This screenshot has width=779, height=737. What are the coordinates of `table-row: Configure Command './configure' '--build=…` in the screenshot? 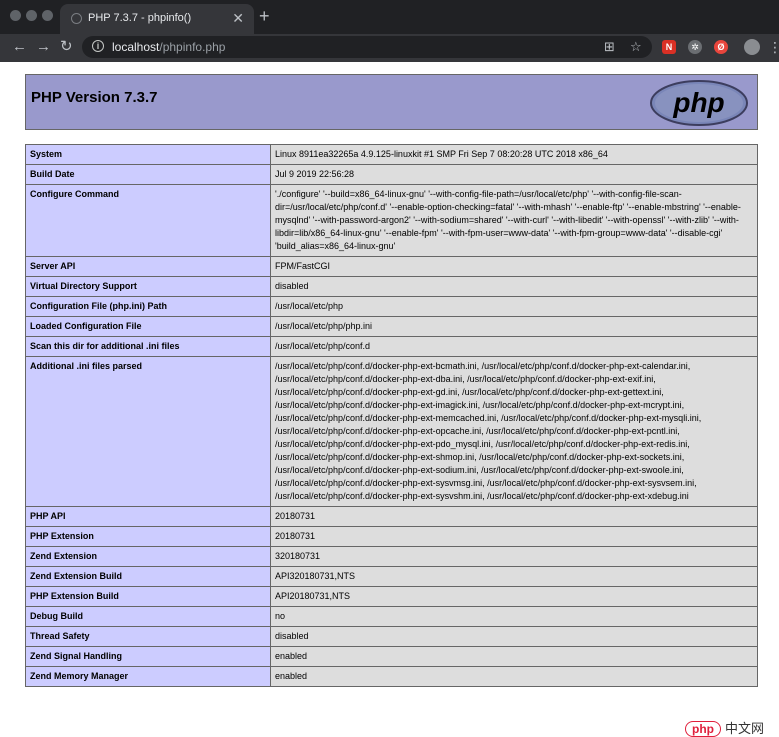 It's located at (391, 220).